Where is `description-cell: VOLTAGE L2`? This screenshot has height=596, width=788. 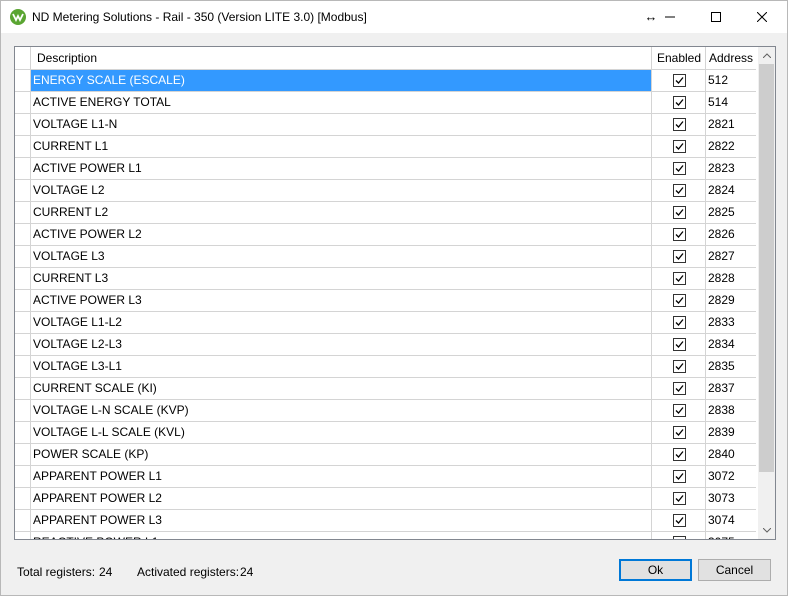
description-cell: VOLTAGE L2 is located at coordinates (341, 190).